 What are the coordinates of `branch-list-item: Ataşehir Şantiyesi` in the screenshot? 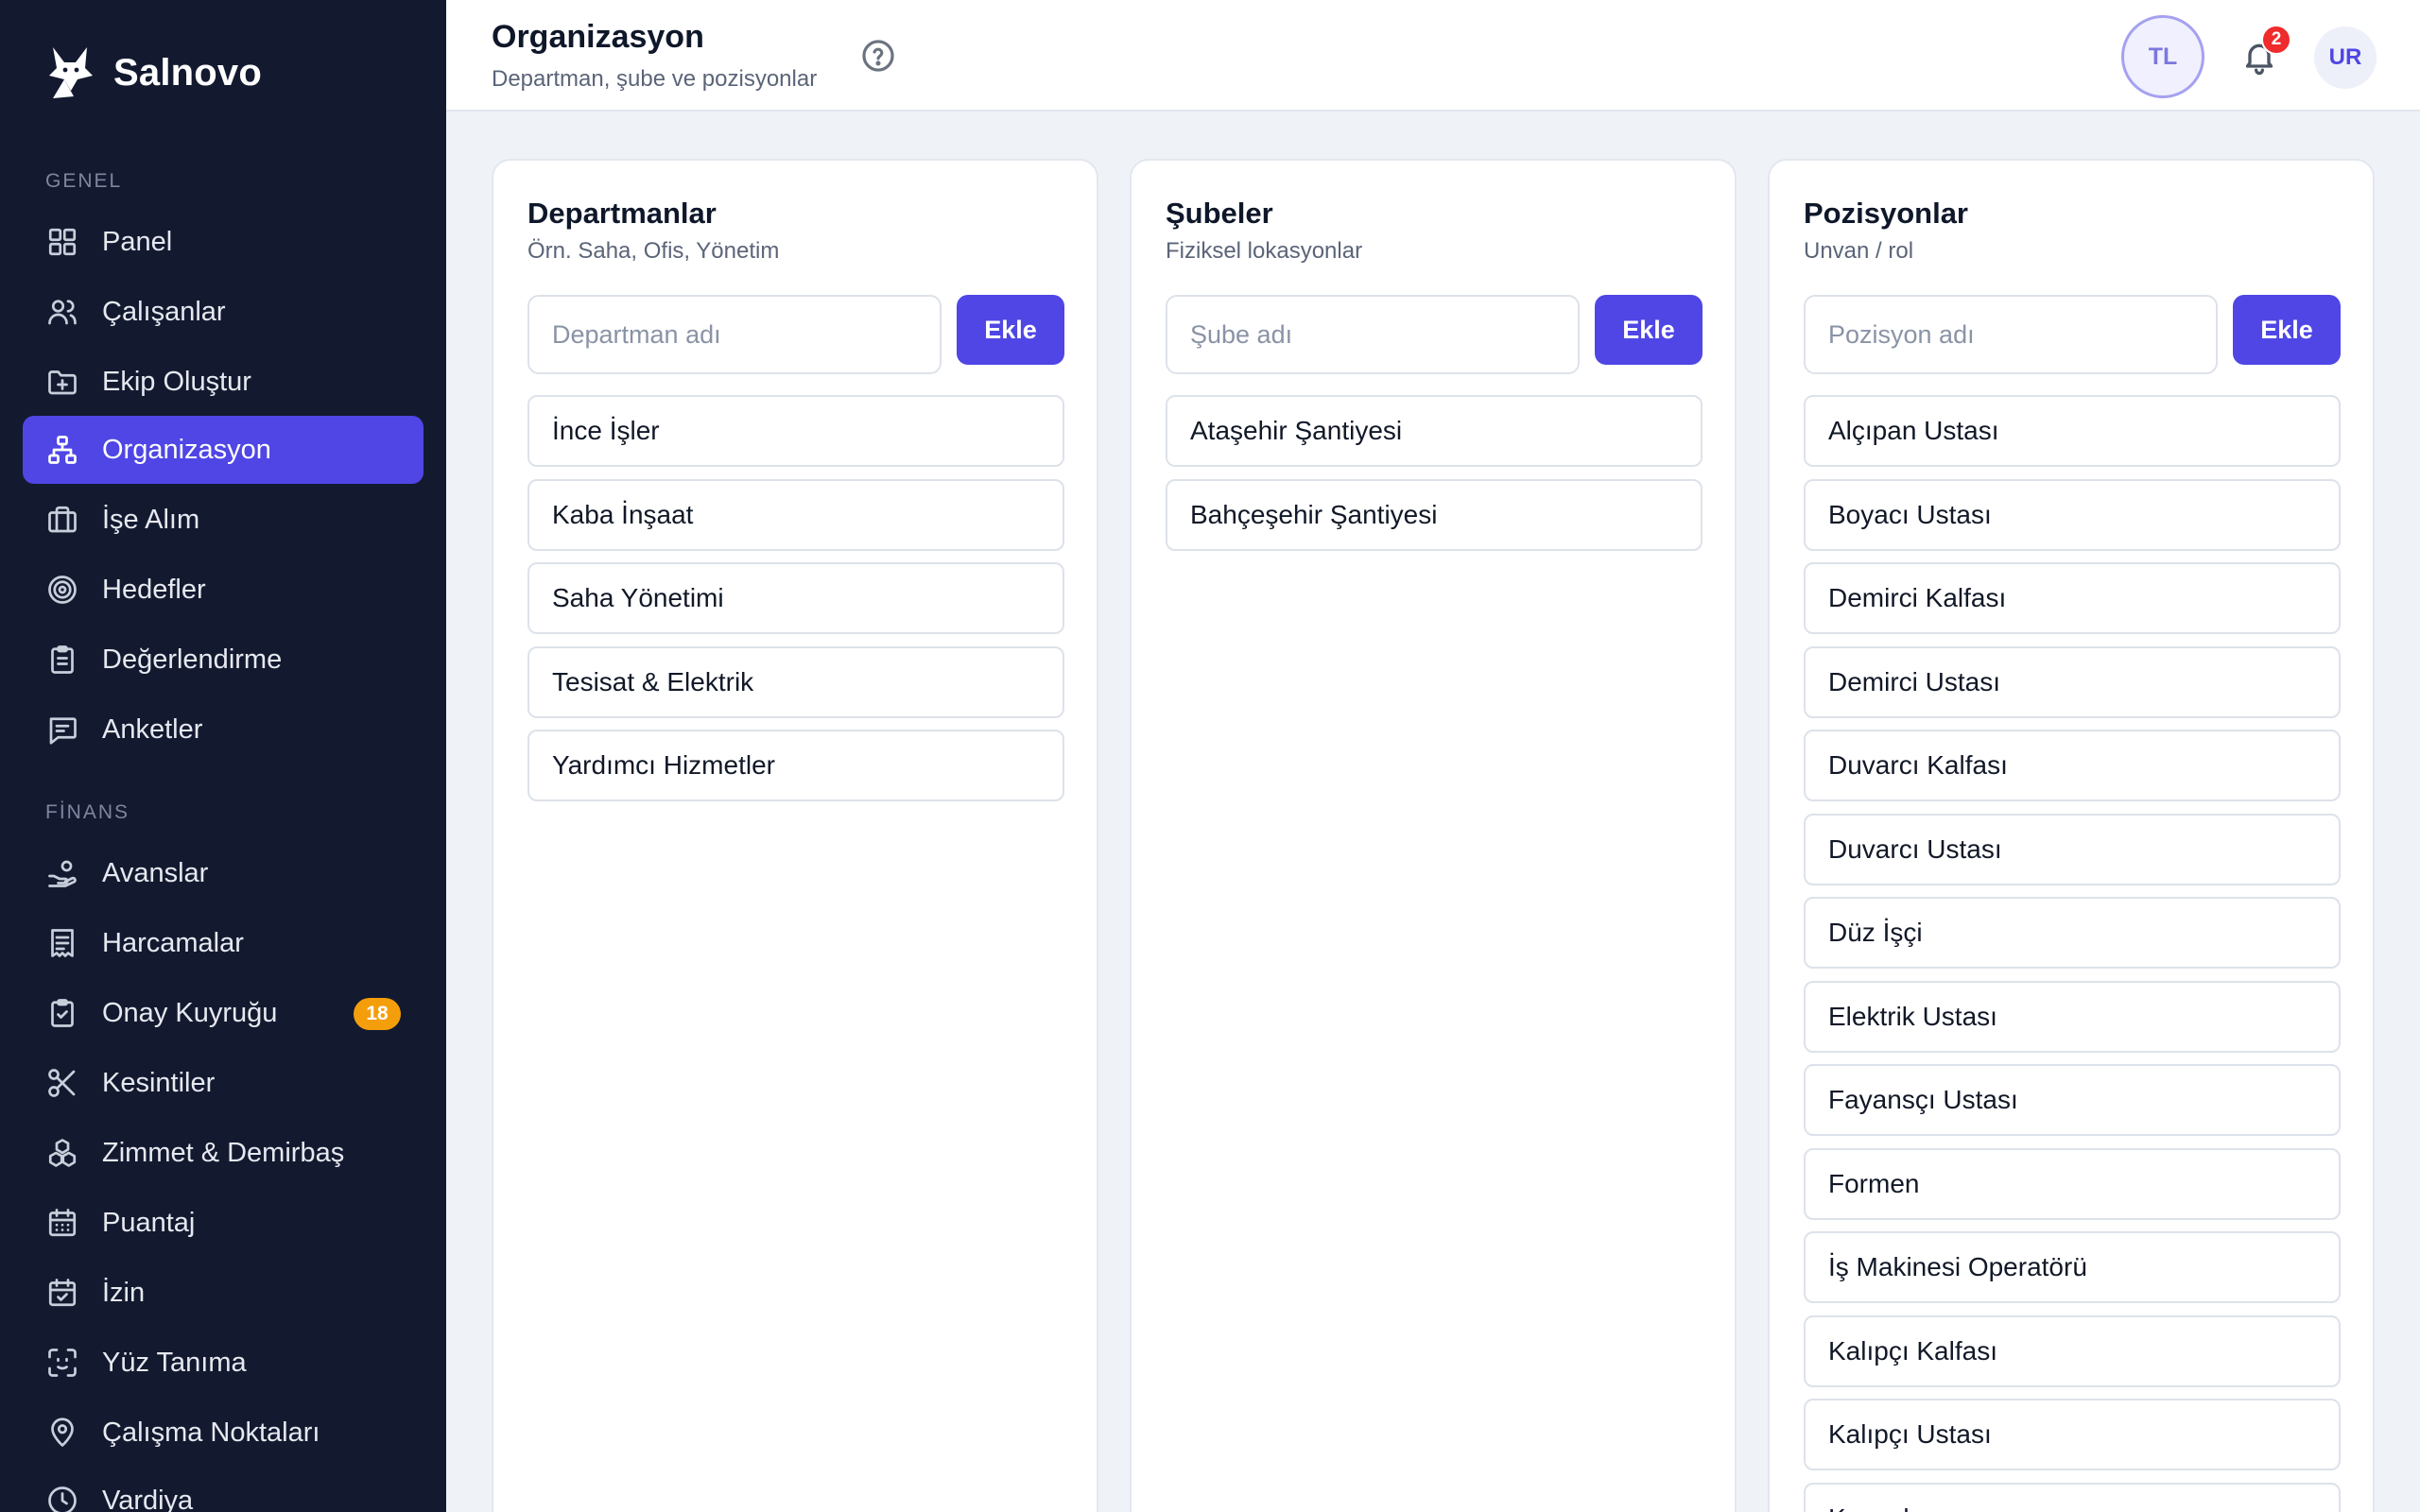 It's located at (1434, 431).